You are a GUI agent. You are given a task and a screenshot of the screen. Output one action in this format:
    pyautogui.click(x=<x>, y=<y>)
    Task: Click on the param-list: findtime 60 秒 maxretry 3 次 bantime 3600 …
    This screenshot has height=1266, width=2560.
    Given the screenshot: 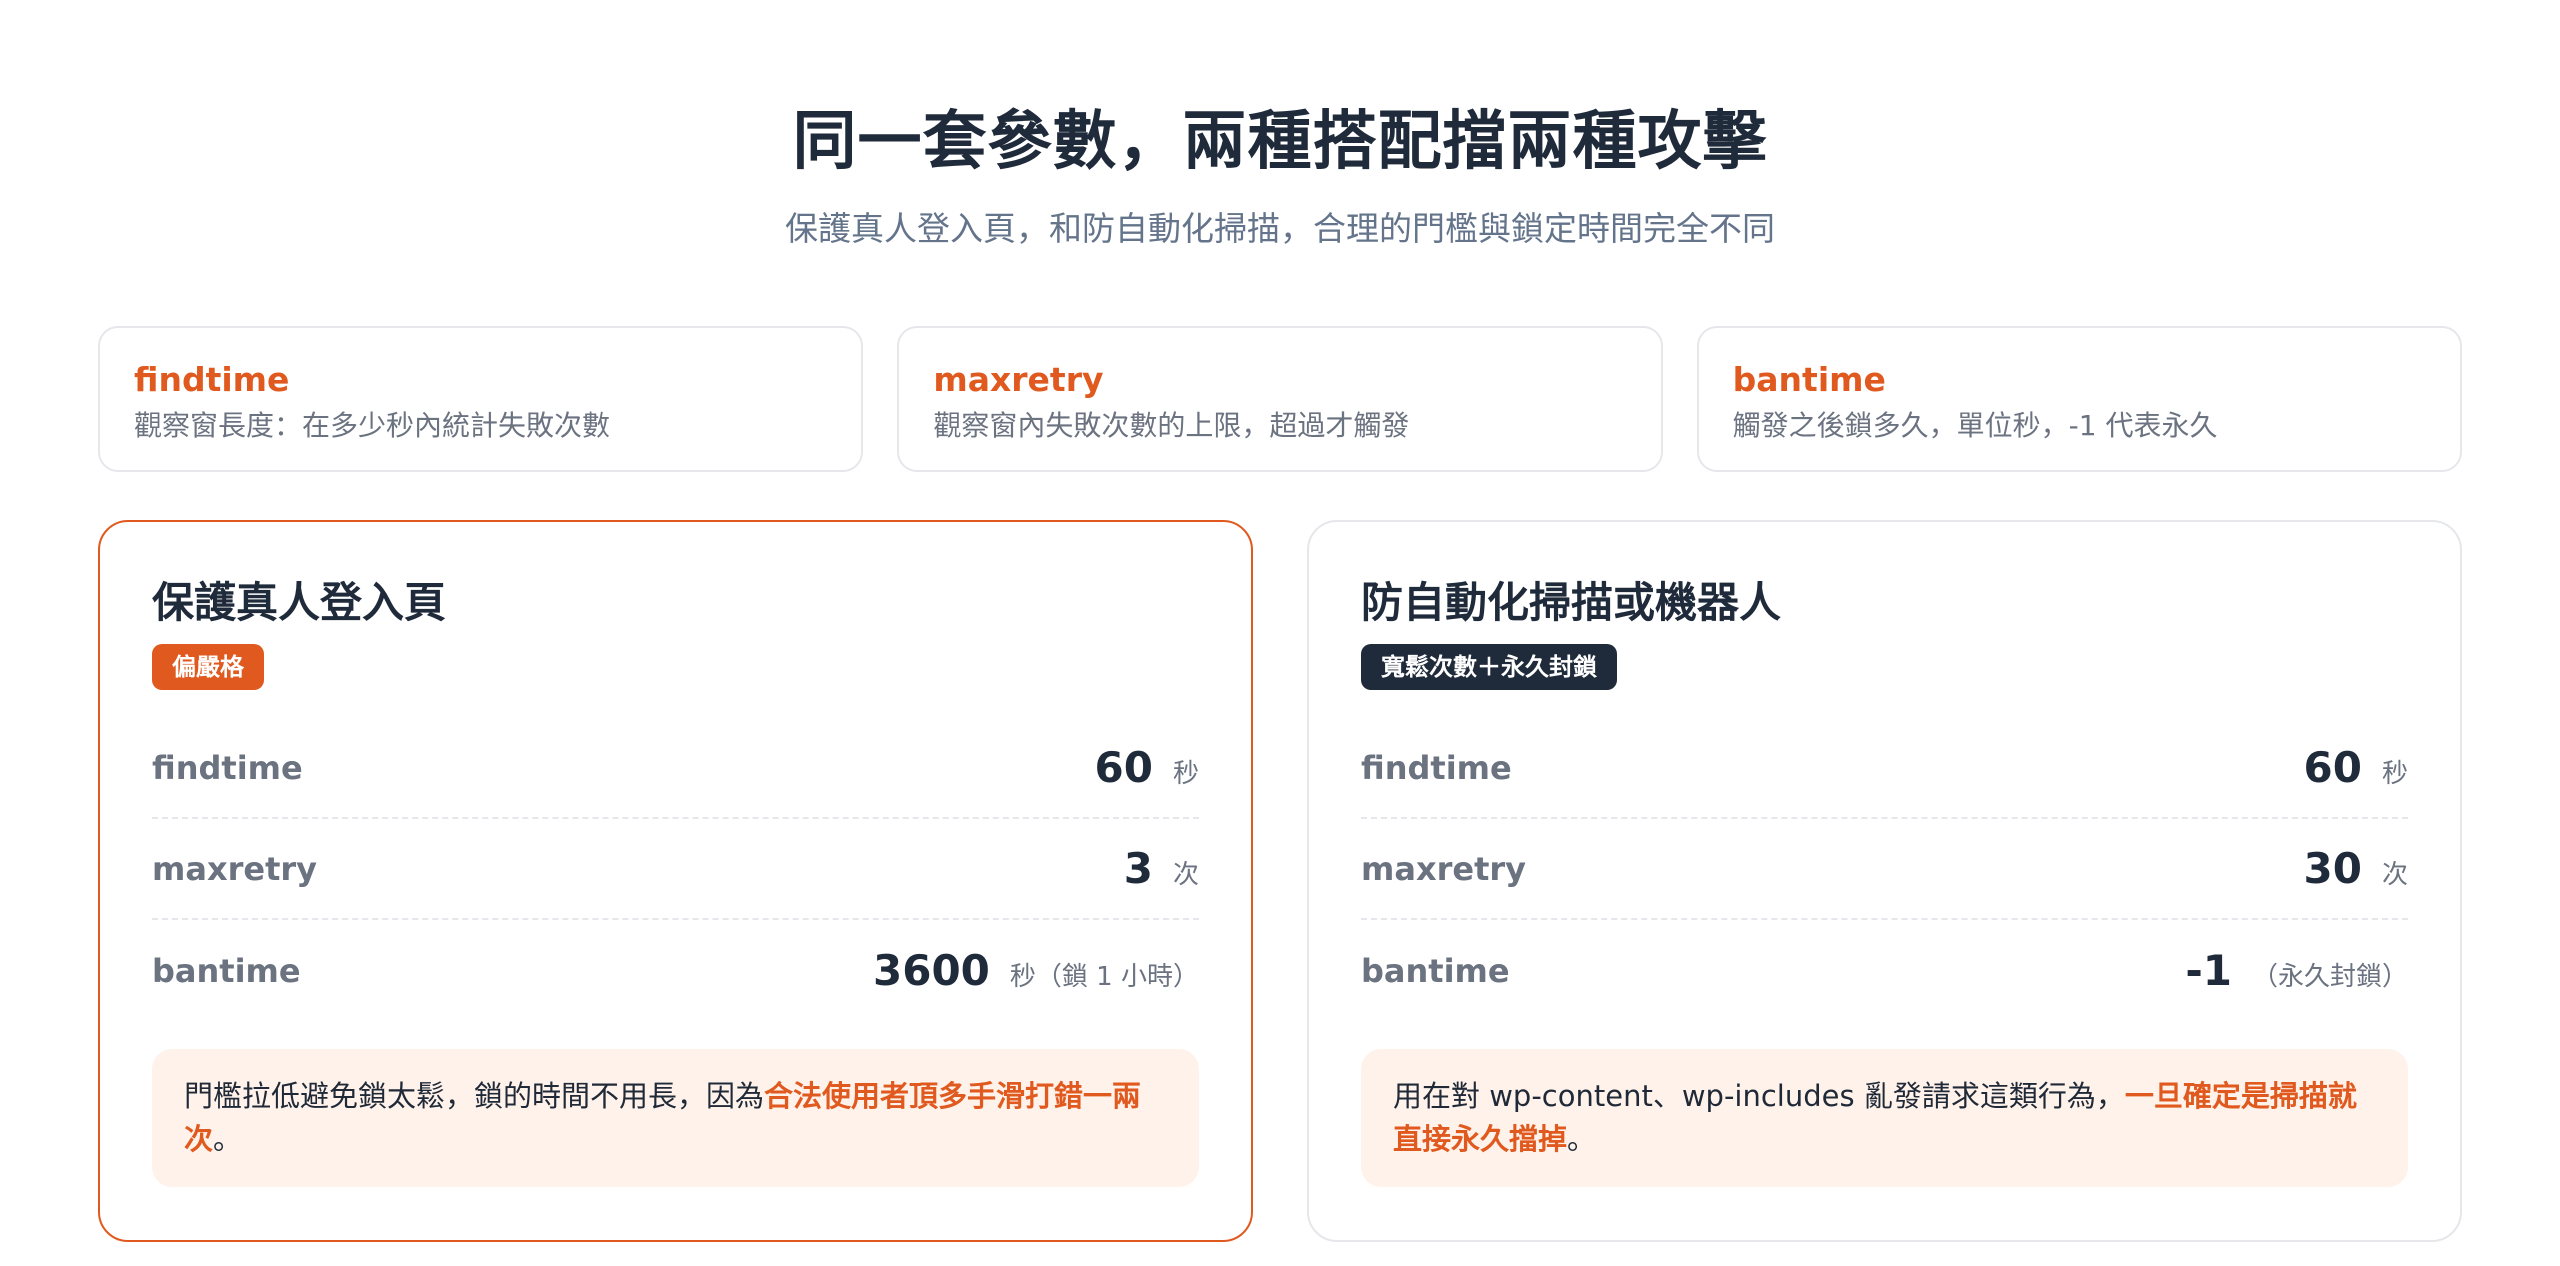 What is the action you would take?
    pyautogui.click(x=675, y=869)
    